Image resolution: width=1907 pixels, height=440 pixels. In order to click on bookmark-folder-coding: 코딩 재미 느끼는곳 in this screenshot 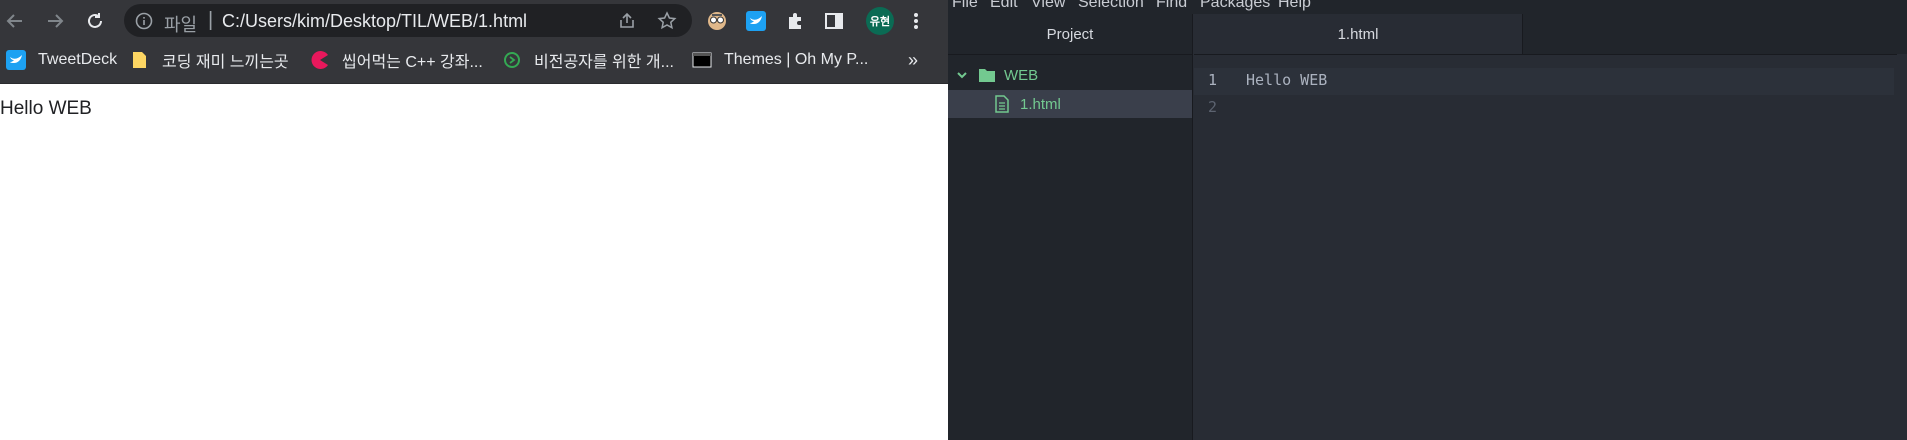, I will do `click(209, 60)`.